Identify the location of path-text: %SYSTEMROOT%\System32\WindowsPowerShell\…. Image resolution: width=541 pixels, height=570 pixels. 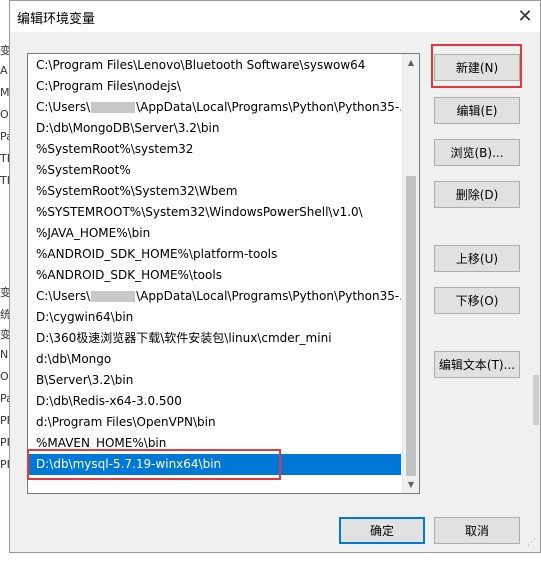
(199, 212).